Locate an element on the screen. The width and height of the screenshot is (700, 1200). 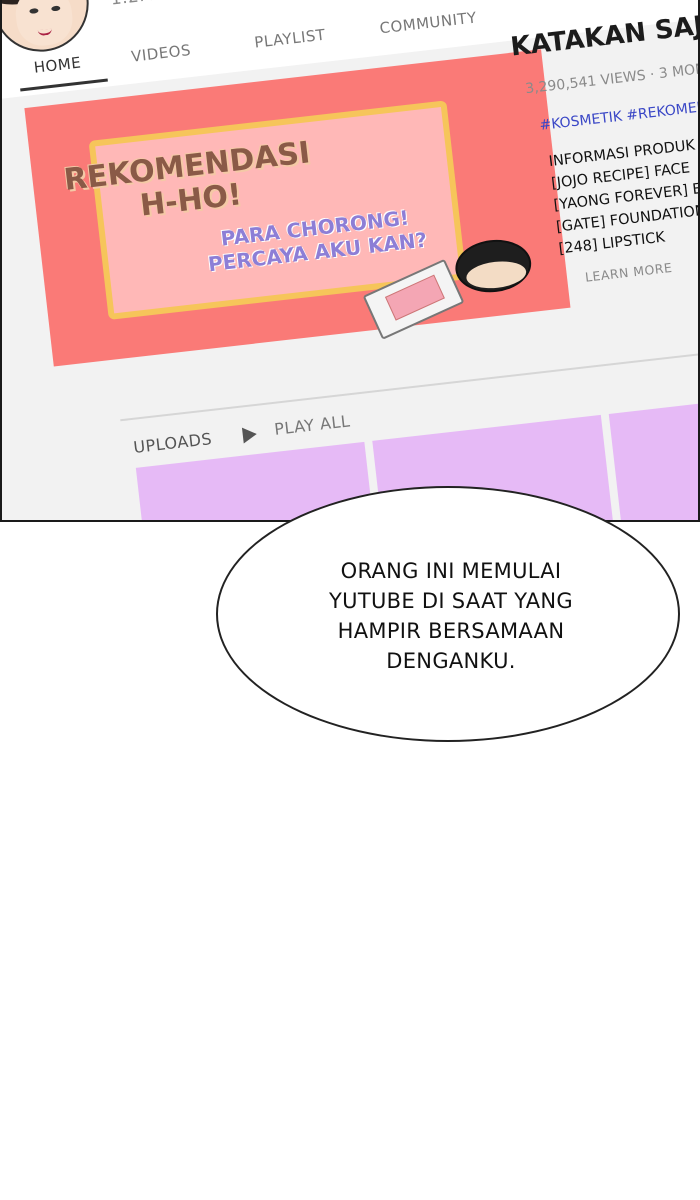
play-all-button: PLAY ALL is located at coordinates (312, 425).